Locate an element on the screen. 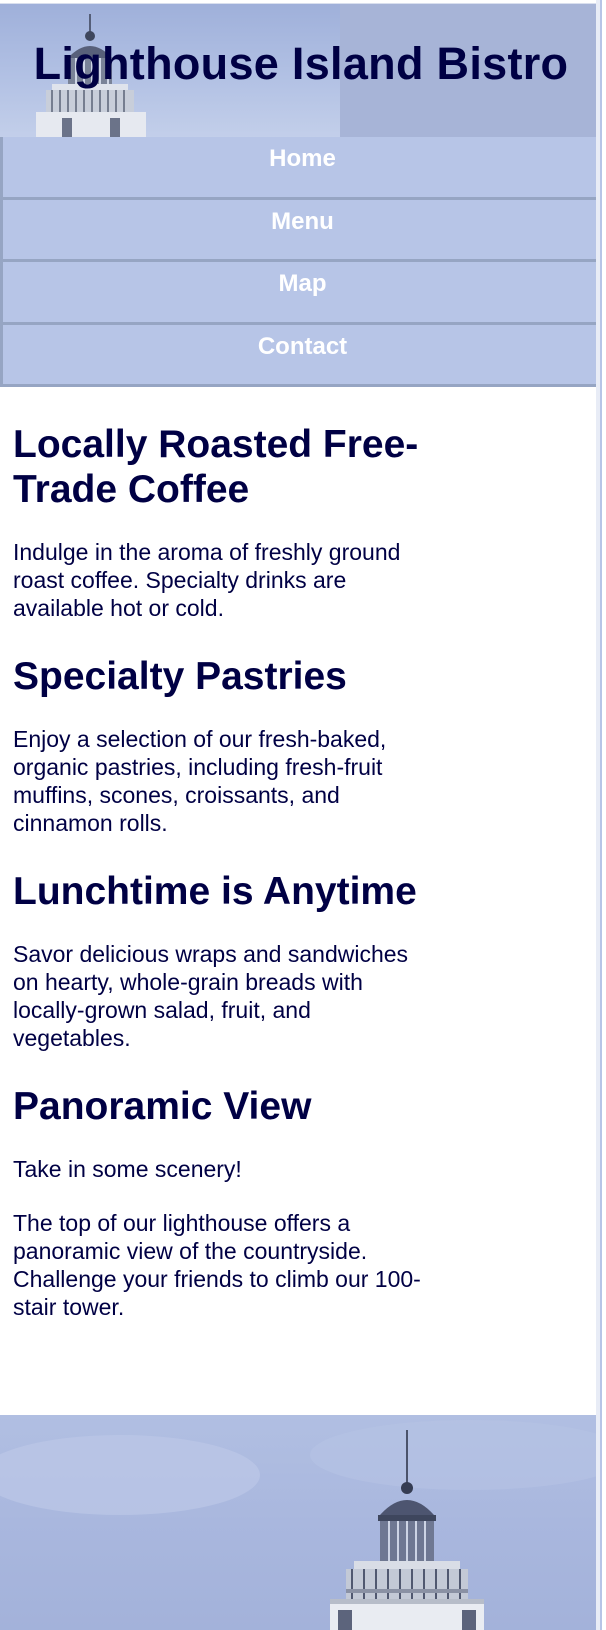  section-heading: Specialty Pastries is located at coordinates (180, 676).